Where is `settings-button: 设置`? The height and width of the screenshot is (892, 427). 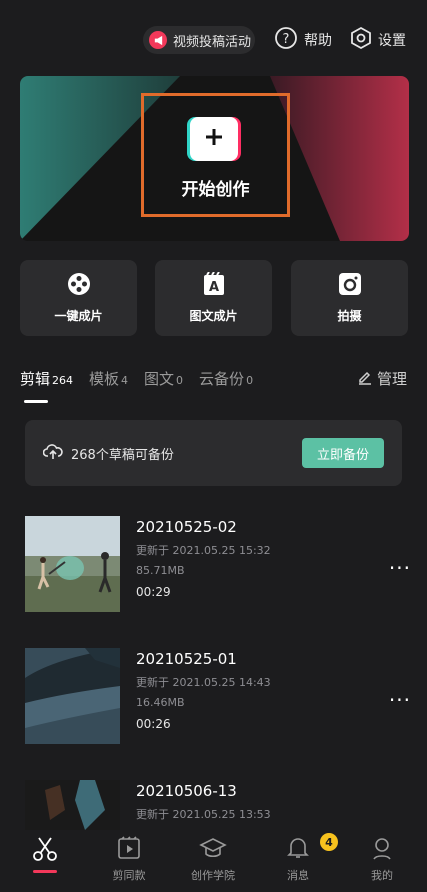 settings-button: 设置 is located at coordinates (378, 40).